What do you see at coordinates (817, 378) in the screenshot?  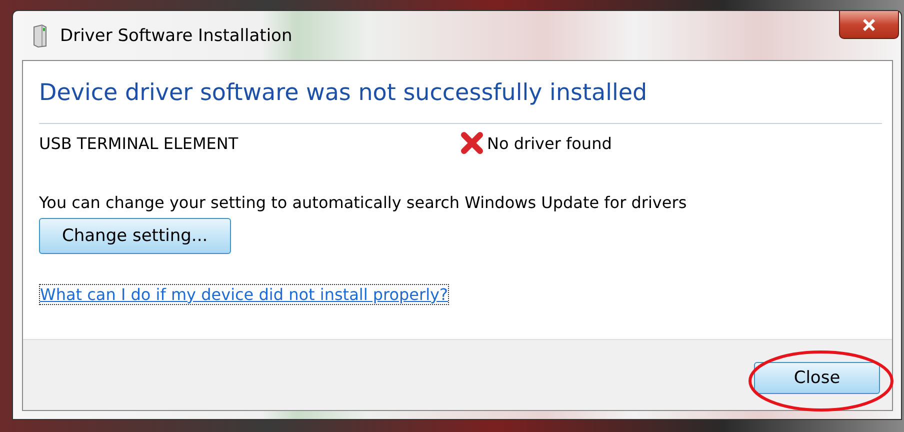 I see `close-button: Close` at bounding box center [817, 378].